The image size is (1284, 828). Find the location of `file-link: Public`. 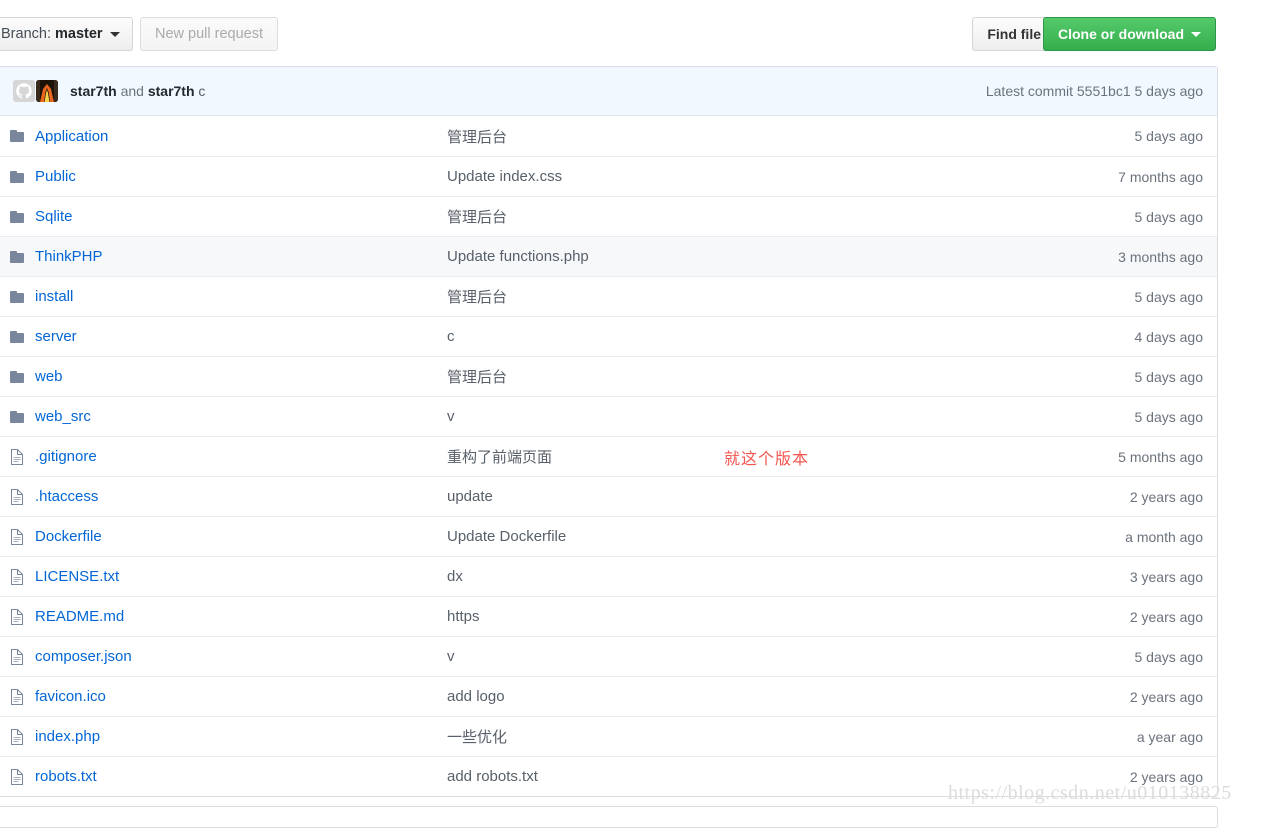

file-link: Public is located at coordinates (55, 176).